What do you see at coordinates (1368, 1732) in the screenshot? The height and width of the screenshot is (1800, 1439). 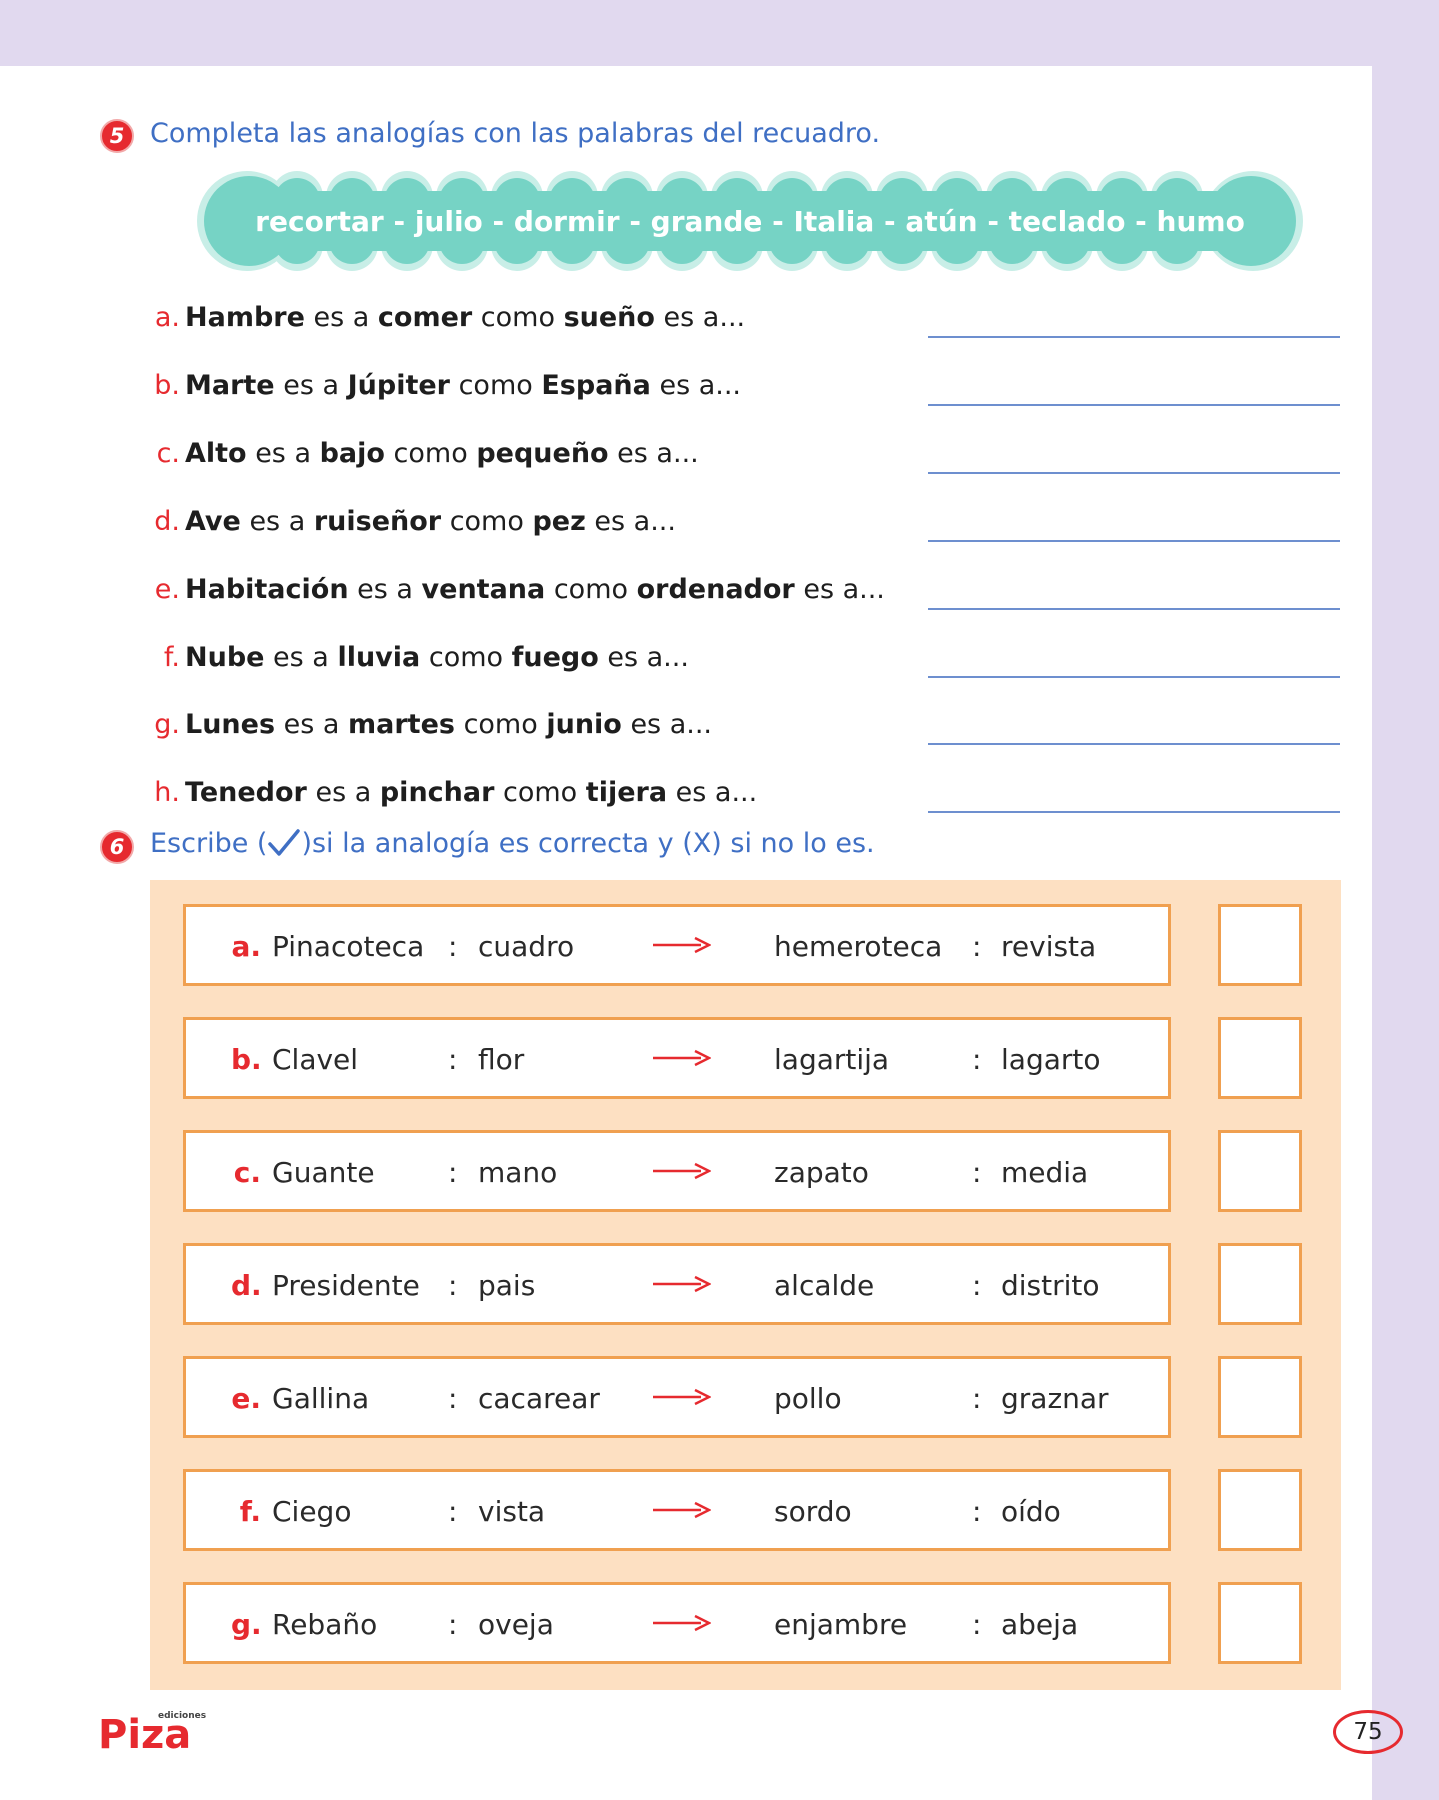 I see `page-number: 75` at bounding box center [1368, 1732].